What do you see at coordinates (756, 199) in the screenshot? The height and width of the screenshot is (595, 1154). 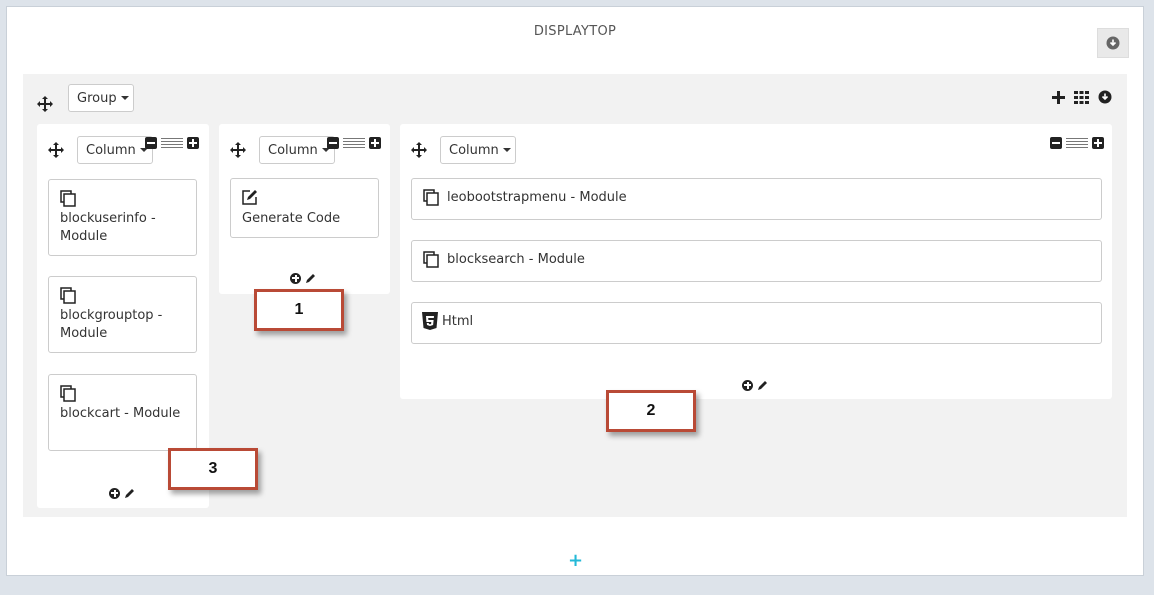 I see `module-item: leobootstrapmenu - Module` at bounding box center [756, 199].